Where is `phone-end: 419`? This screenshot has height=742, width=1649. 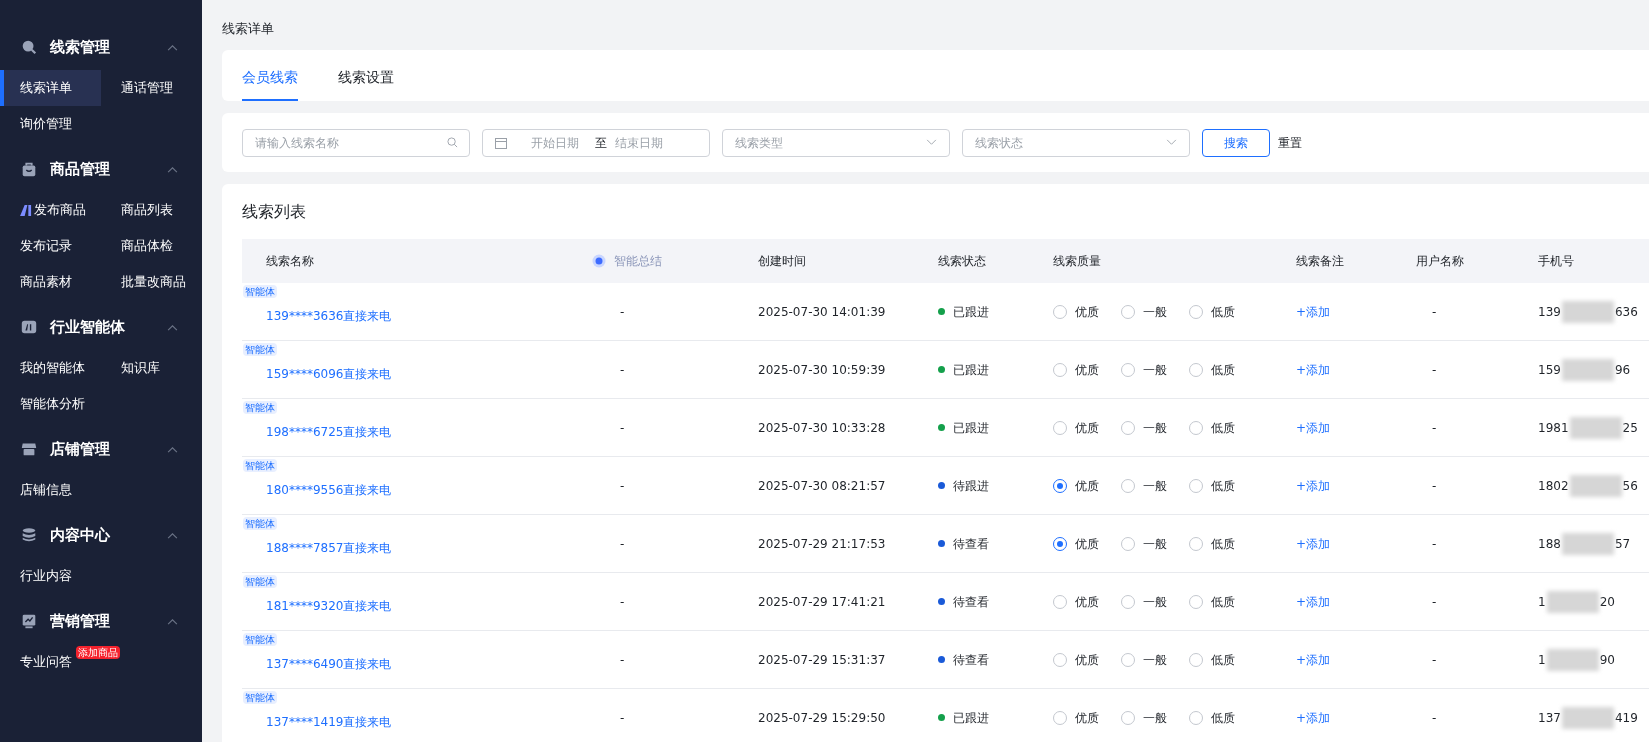
phone-end: 419 is located at coordinates (1626, 718).